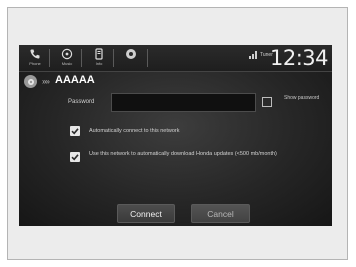 The width and height of the screenshot is (356, 267). I want to click on nav-item-label: Phone, so click(35, 63).